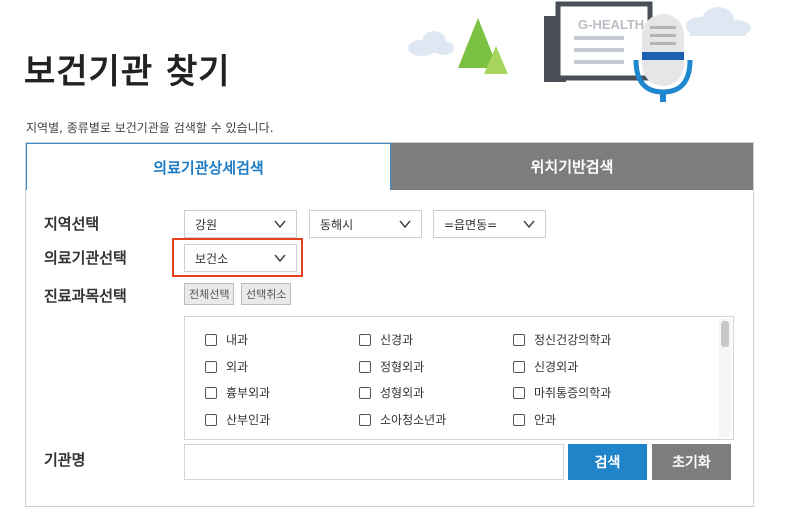 The height and width of the screenshot is (516, 785). Describe the element at coordinates (85, 258) in the screenshot. I see `institution-label: 의료기관선택` at that location.